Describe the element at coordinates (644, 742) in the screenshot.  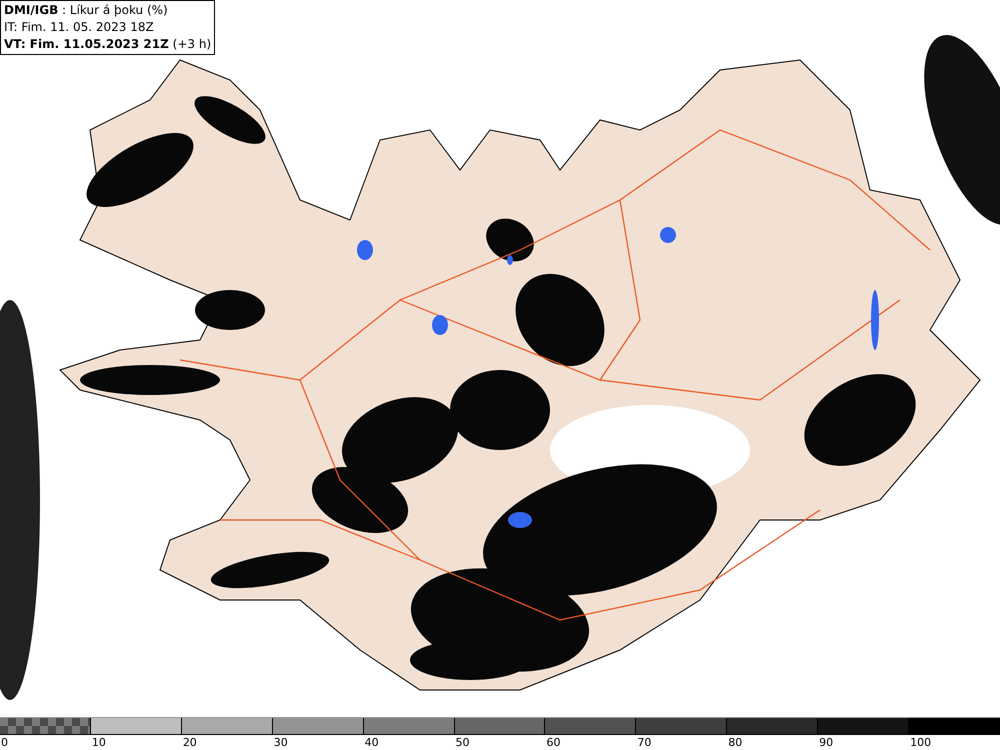
I see `legend-tick-label: 70` at that location.